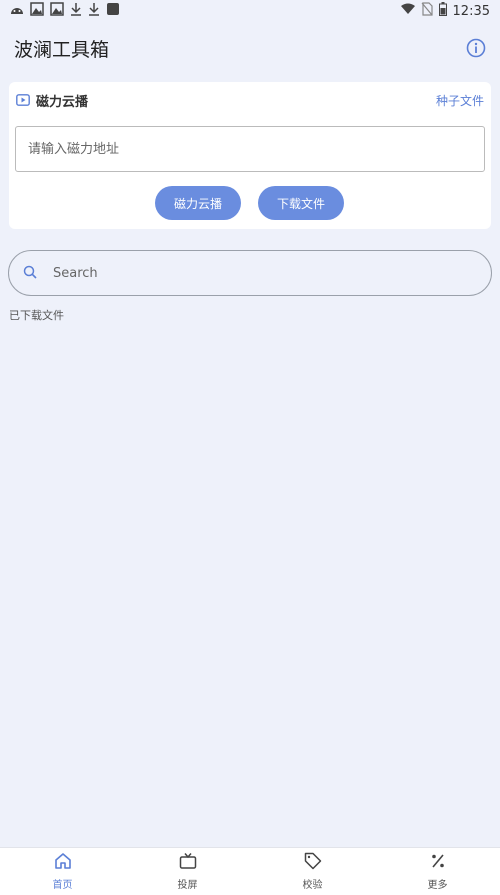 The height and width of the screenshot is (895, 500). What do you see at coordinates (250, 149) in the screenshot?
I see `magnet-input` at bounding box center [250, 149].